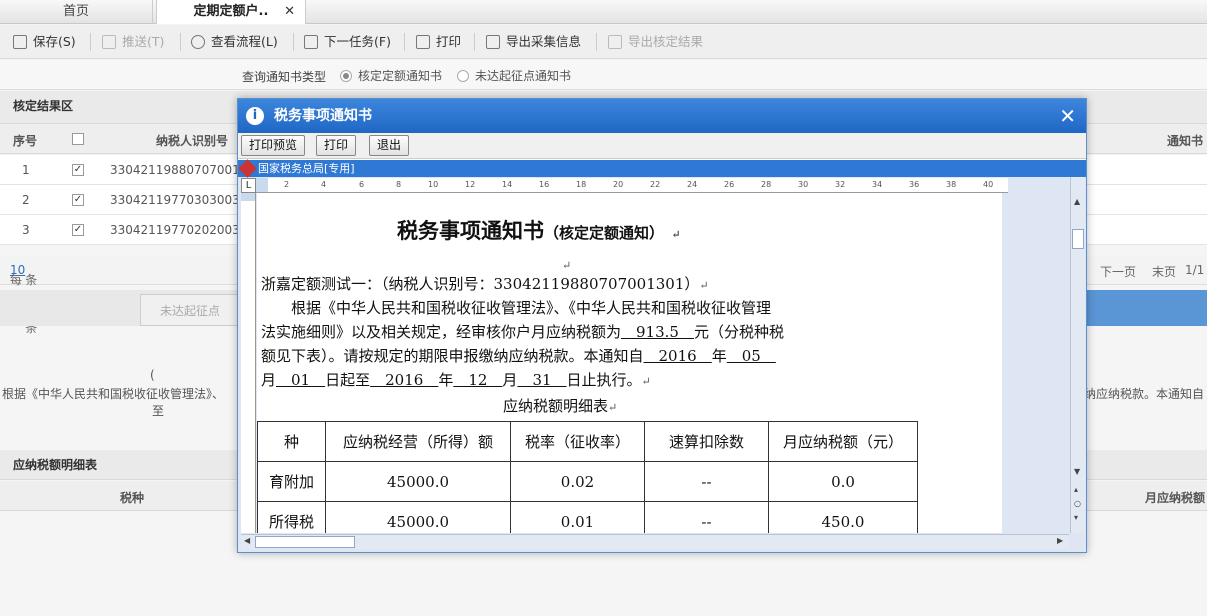 This screenshot has height=616, width=1207. I want to click on dialog-title: 税务事项通知书, so click(323, 116).